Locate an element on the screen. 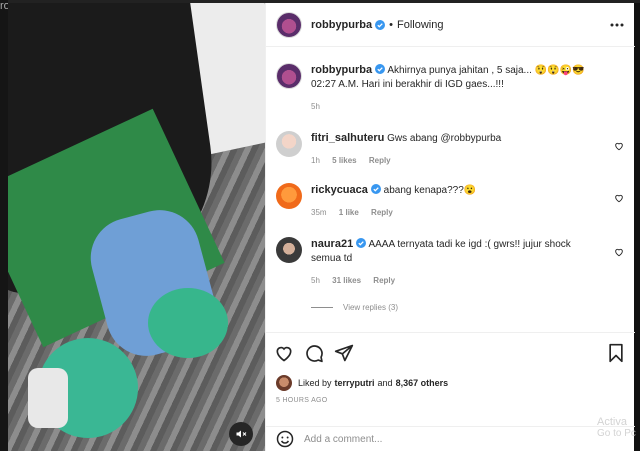  likes-summary: Liked by terryputri and 8,367 others is located at coordinates (363, 383).